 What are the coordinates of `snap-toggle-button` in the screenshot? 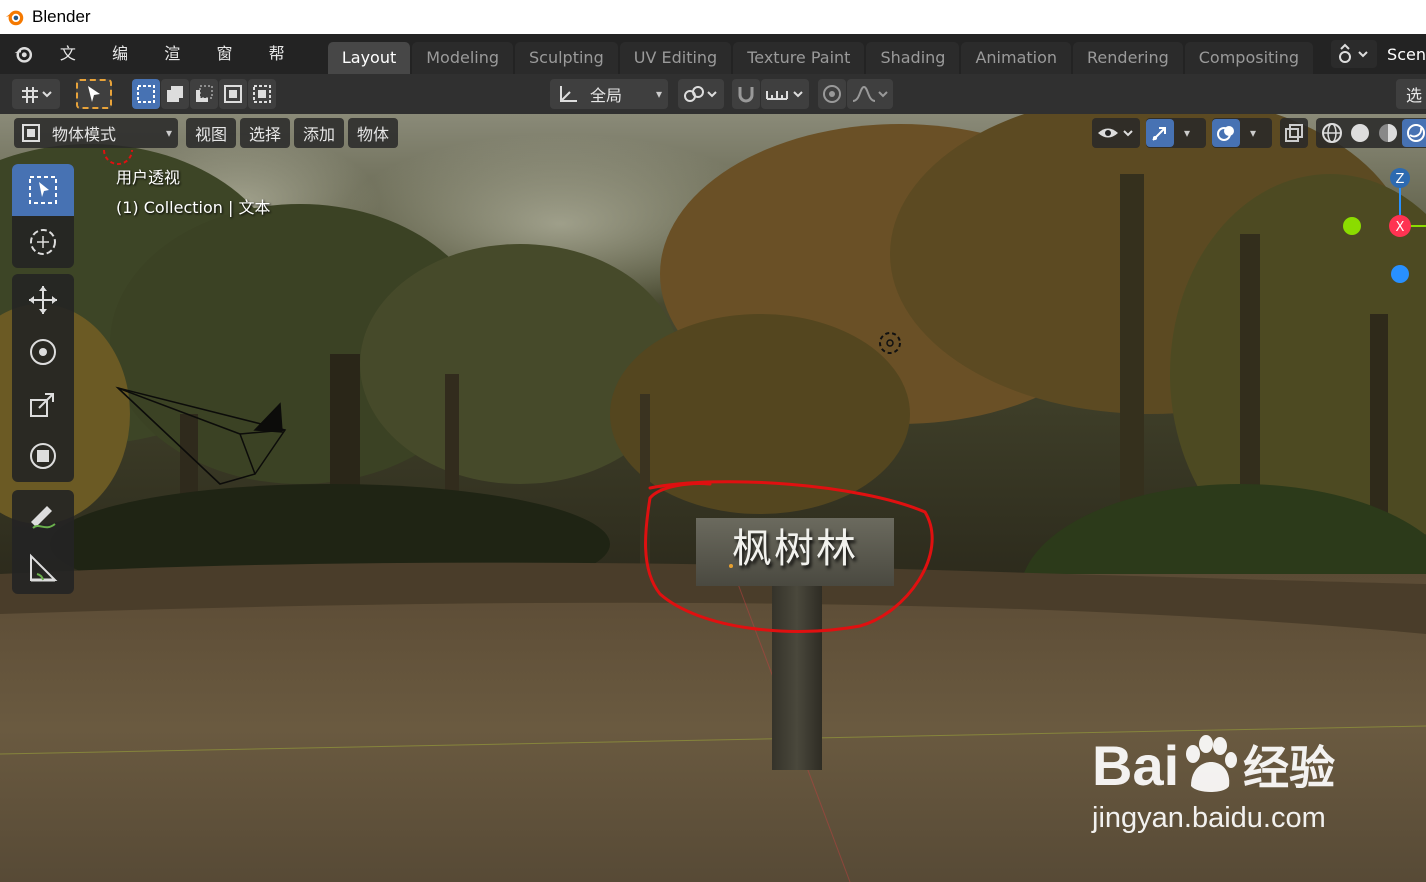 It's located at (746, 94).